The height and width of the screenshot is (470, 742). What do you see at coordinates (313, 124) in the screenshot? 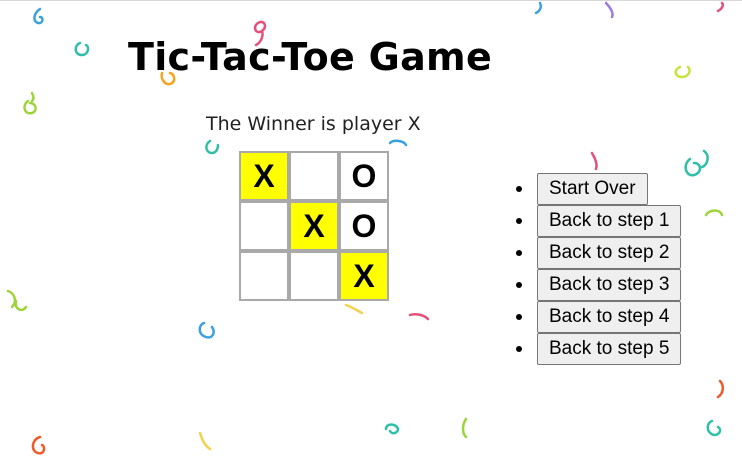
I see `game-status: The Winner is player X` at bounding box center [313, 124].